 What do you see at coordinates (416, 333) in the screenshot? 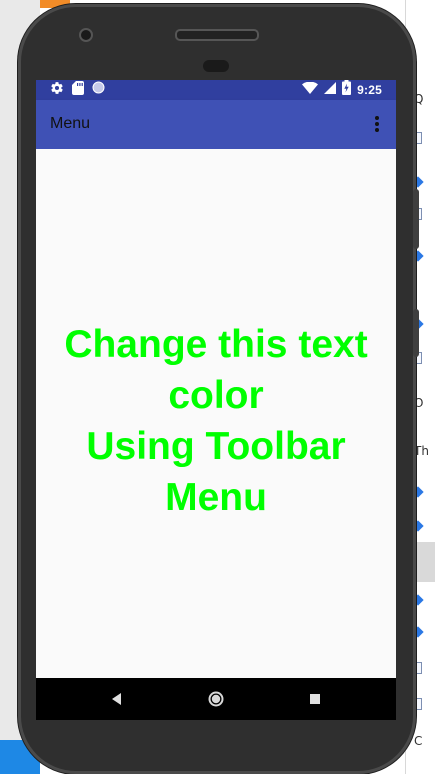
I see `power-button` at bounding box center [416, 333].